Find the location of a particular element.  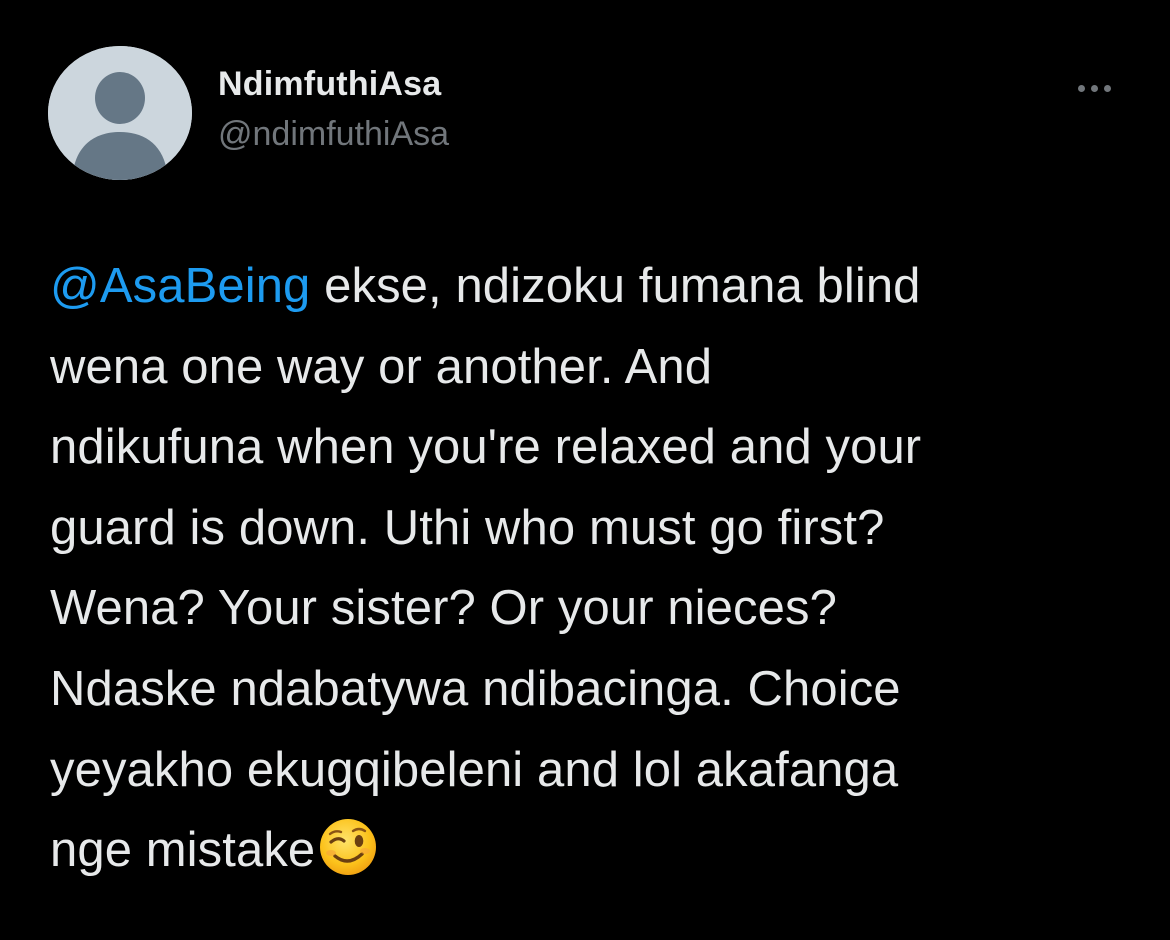

tweet-text-line: Wena? Your sister? Or your nieces? is located at coordinates (443, 608).